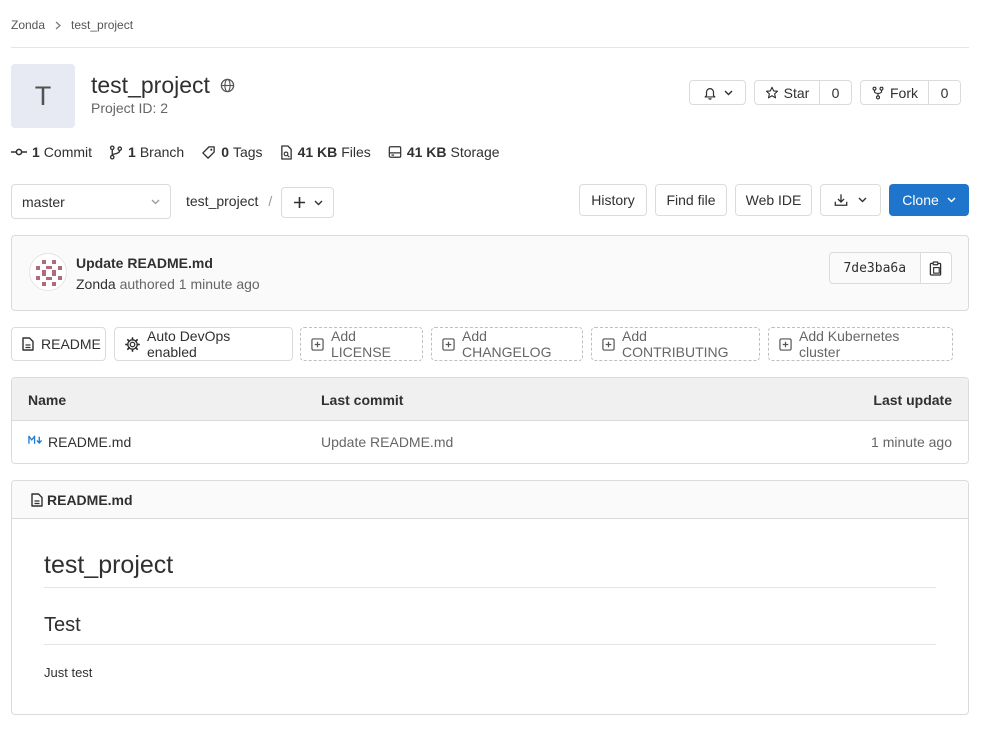 This screenshot has width=993, height=730. I want to click on fork-label: Fork, so click(904, 92).